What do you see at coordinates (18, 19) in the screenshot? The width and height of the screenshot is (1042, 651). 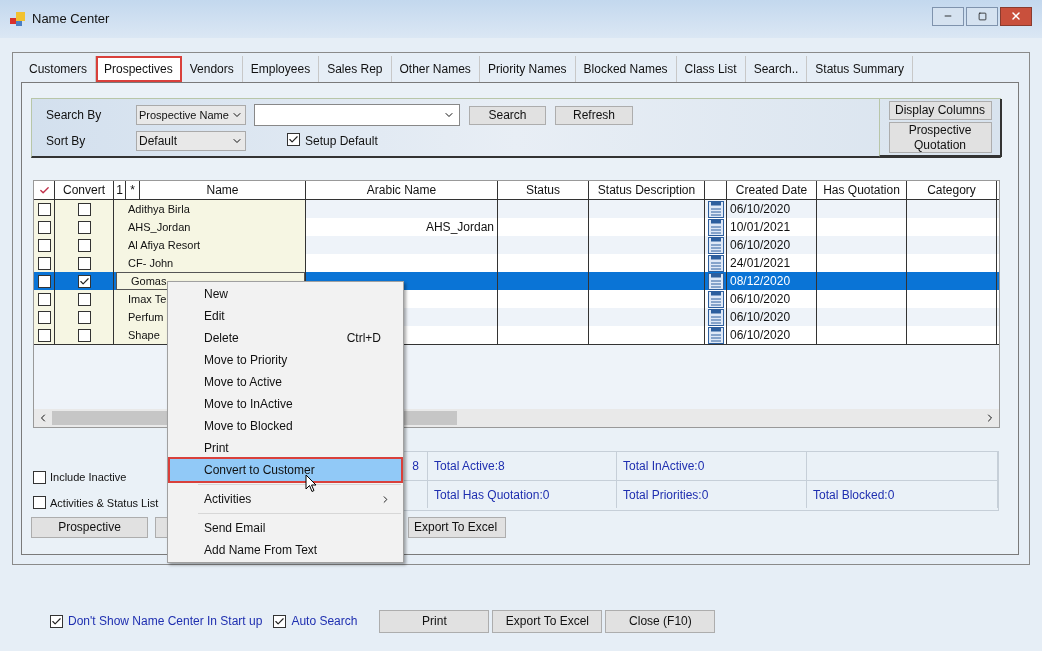 I see `app-icon` at bounding box center [18, 19].